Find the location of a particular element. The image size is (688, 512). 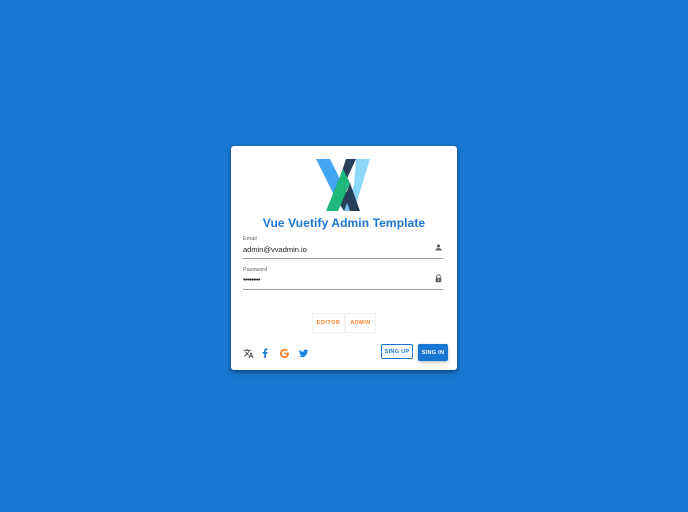

password-label: Password is located at coordinates (255, 270).